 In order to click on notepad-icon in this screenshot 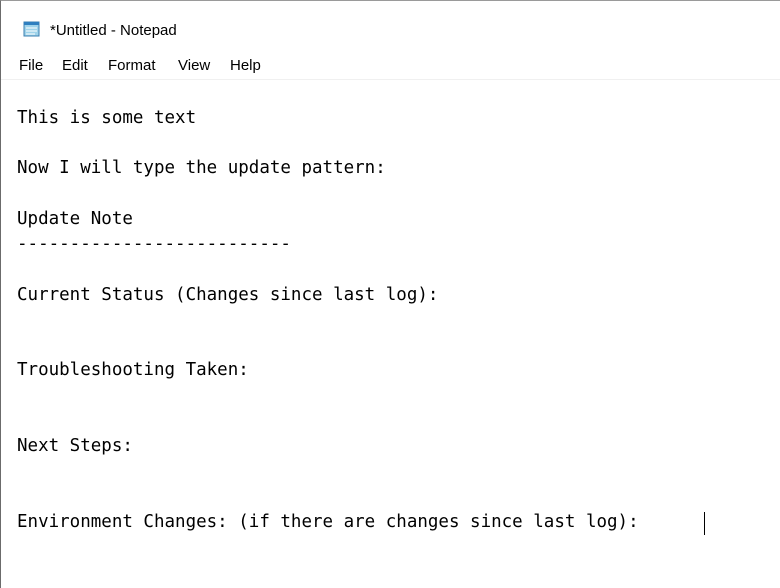, I will do `click(32, 29)`.